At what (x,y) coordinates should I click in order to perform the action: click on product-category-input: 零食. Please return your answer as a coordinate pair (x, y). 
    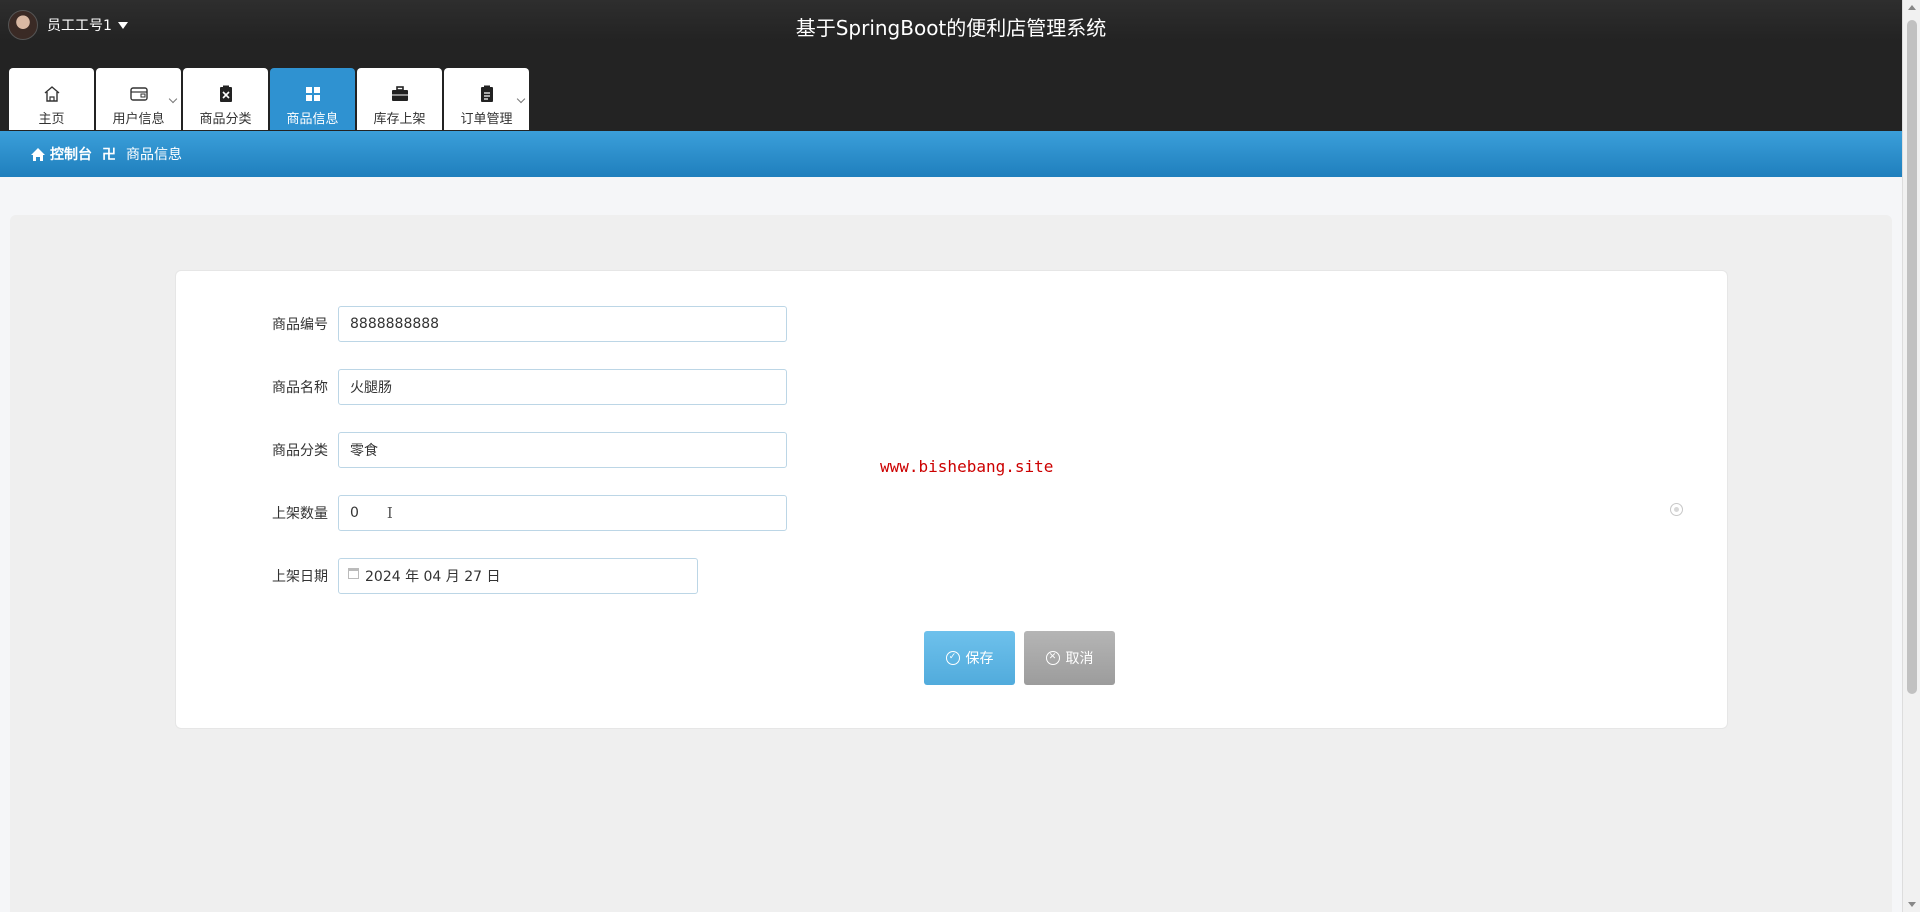
    Looking at the image, I should click on (562, 450).